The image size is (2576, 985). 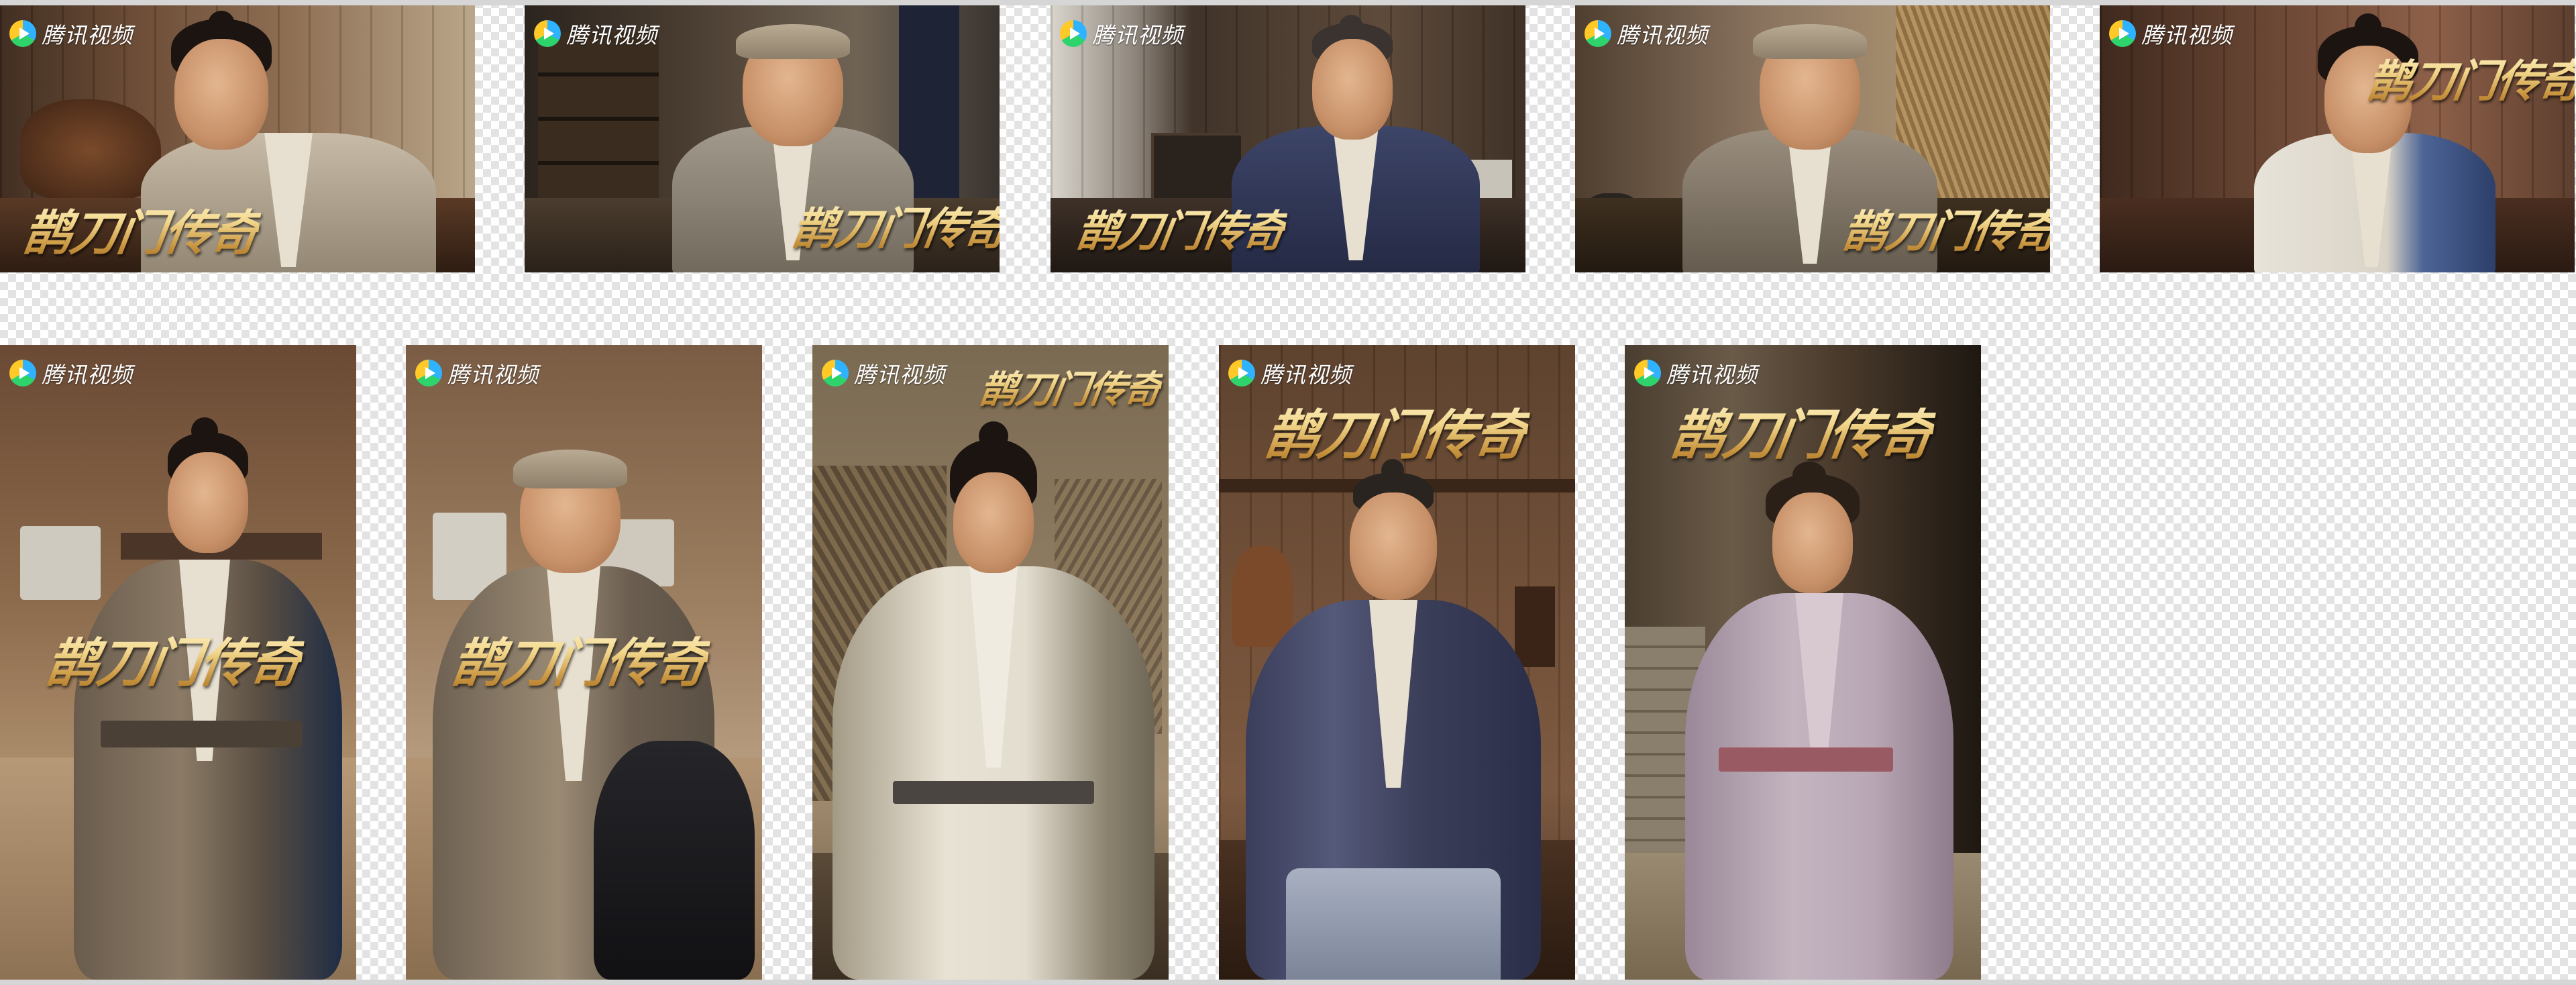 What do you see at coordinates (2337, 138) in the screenshot?
I see `poster-landscape-5: 腾讯视频 鹊刀门传奇` at bounding box center [2337, 138].